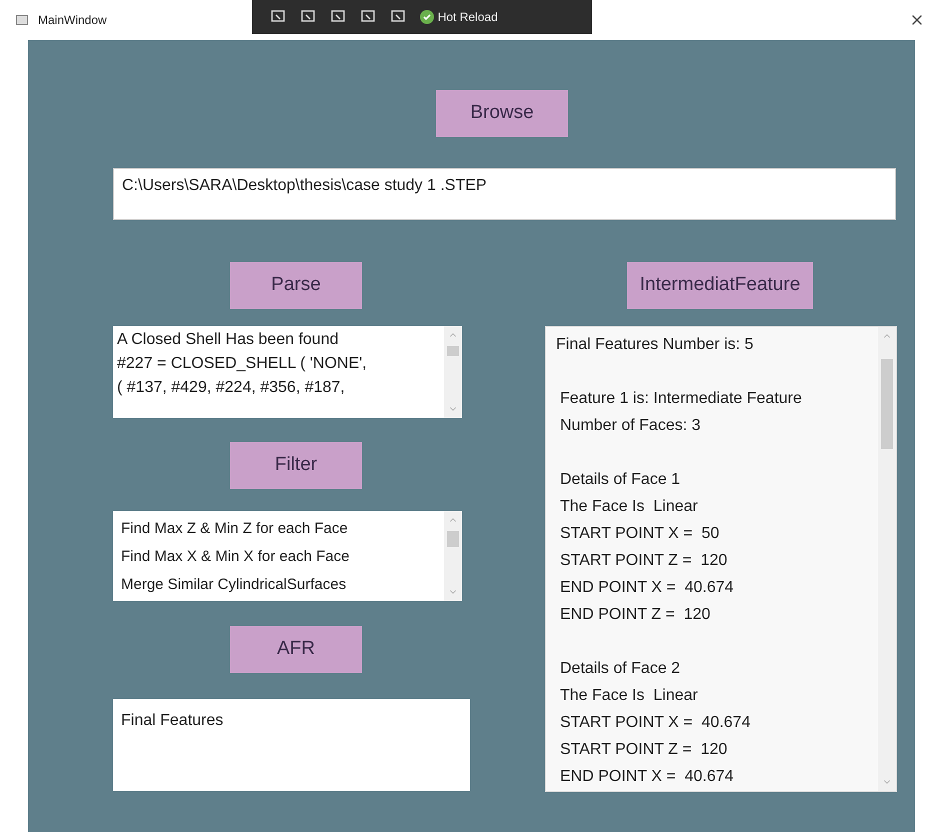 The height and width of the screenshot is (832, 931). Describe the element at coordinates (427, 17) in the screenshot. I see `check-icon` at that location.